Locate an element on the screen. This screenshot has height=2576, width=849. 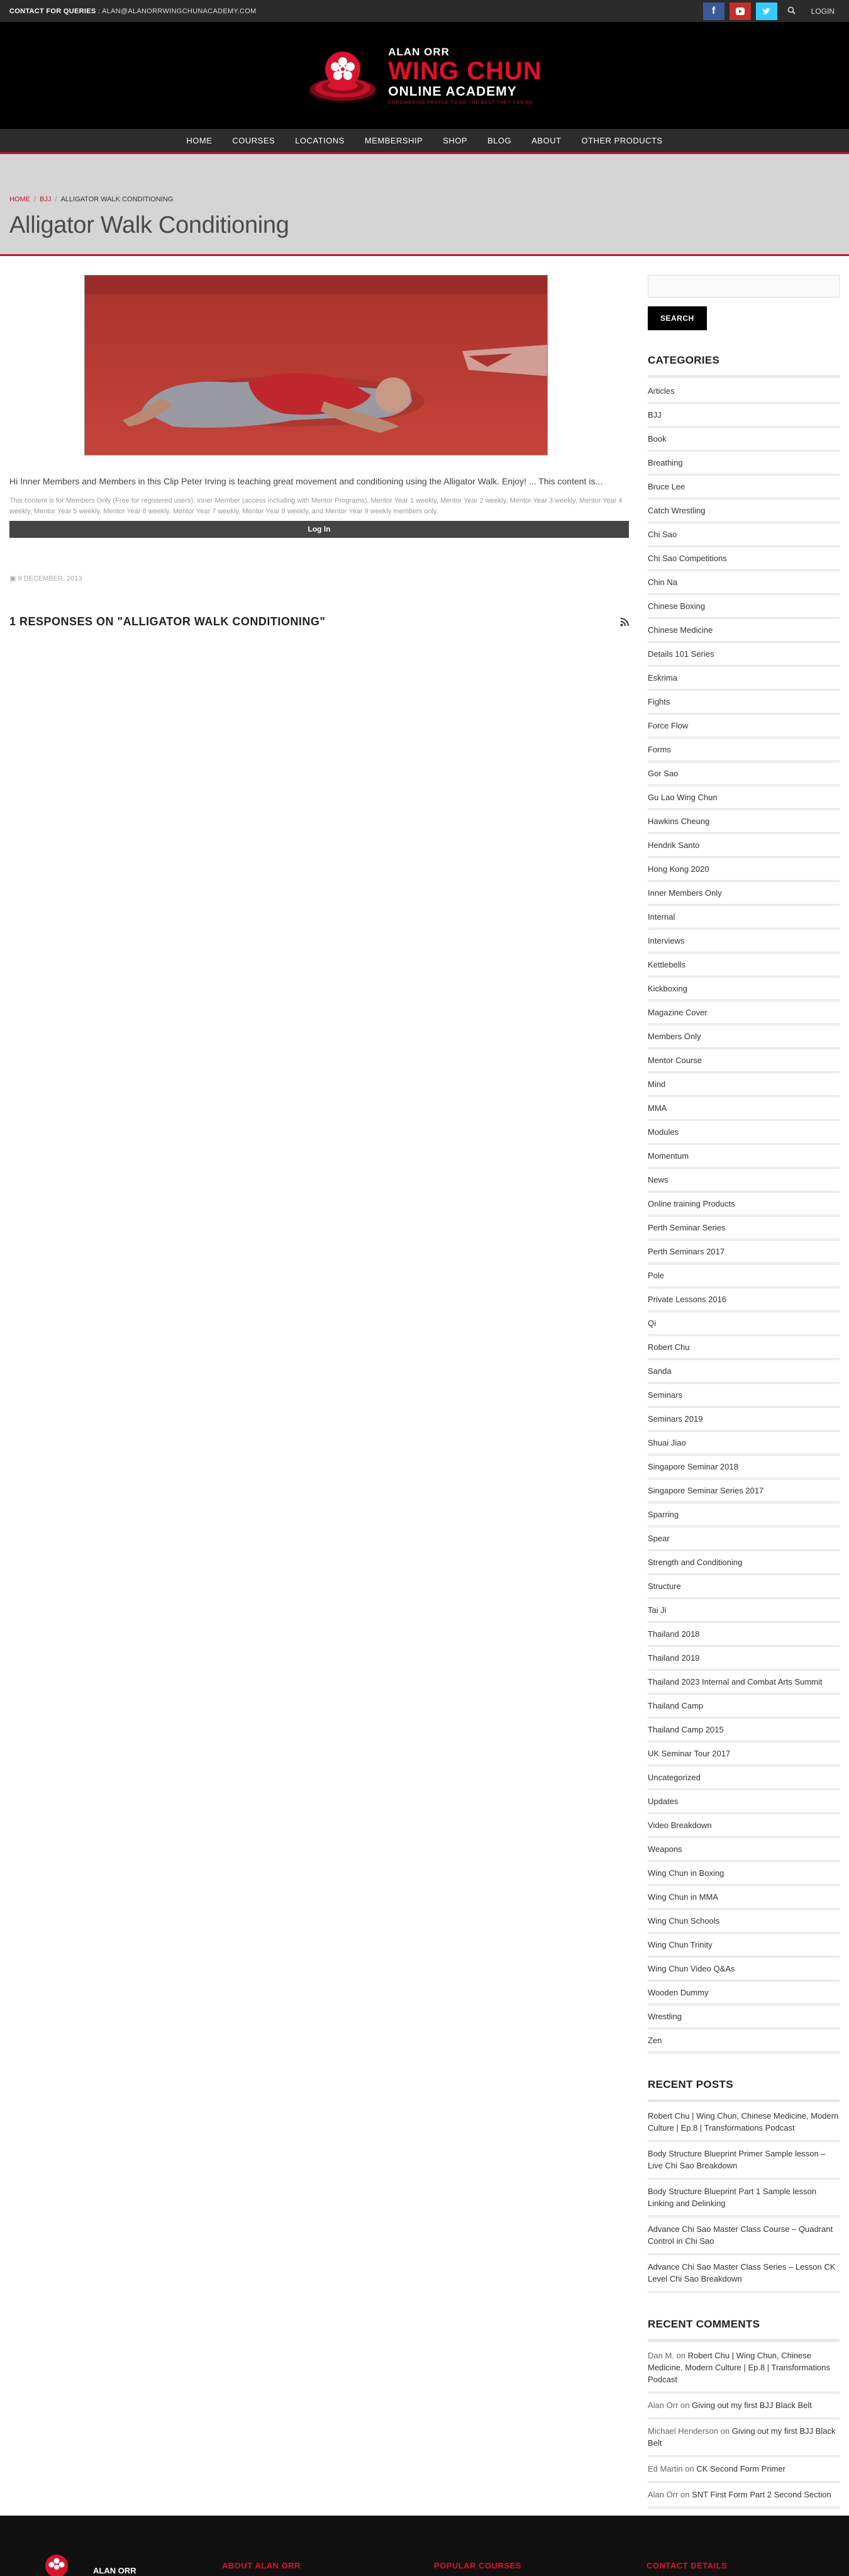
category-item: Tai Ji is located at coordinates (744, 1611).